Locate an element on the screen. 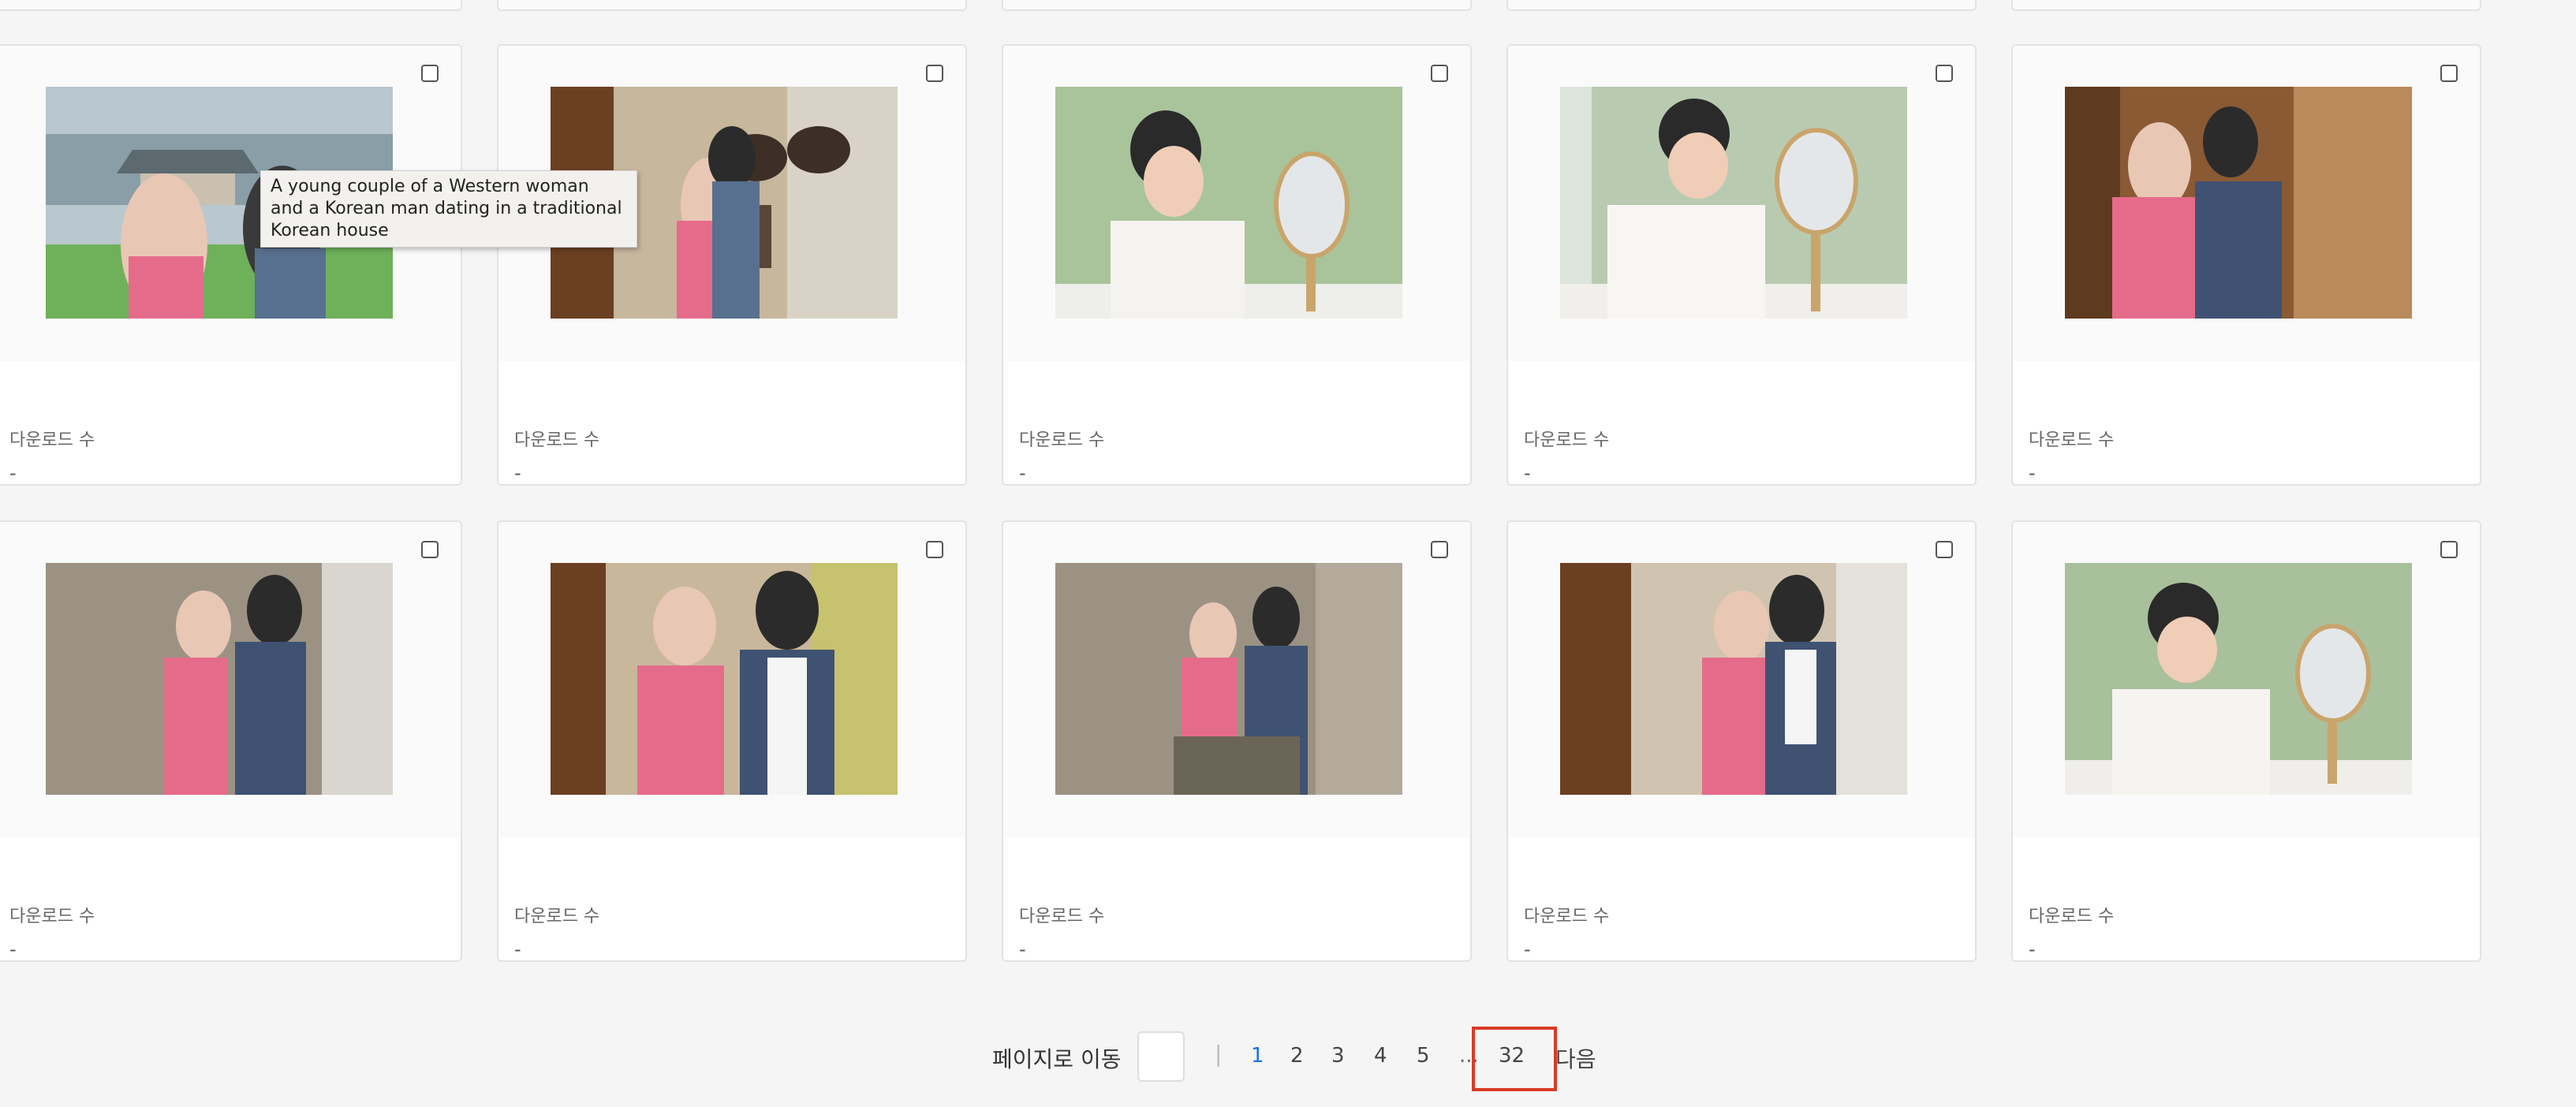 The height and width of the screenshot is (1107, 2576). pagination: 페이지로 이동 | 1 2 3 4 5 ... 32 다음 is located at coordinates (1288, 1059).